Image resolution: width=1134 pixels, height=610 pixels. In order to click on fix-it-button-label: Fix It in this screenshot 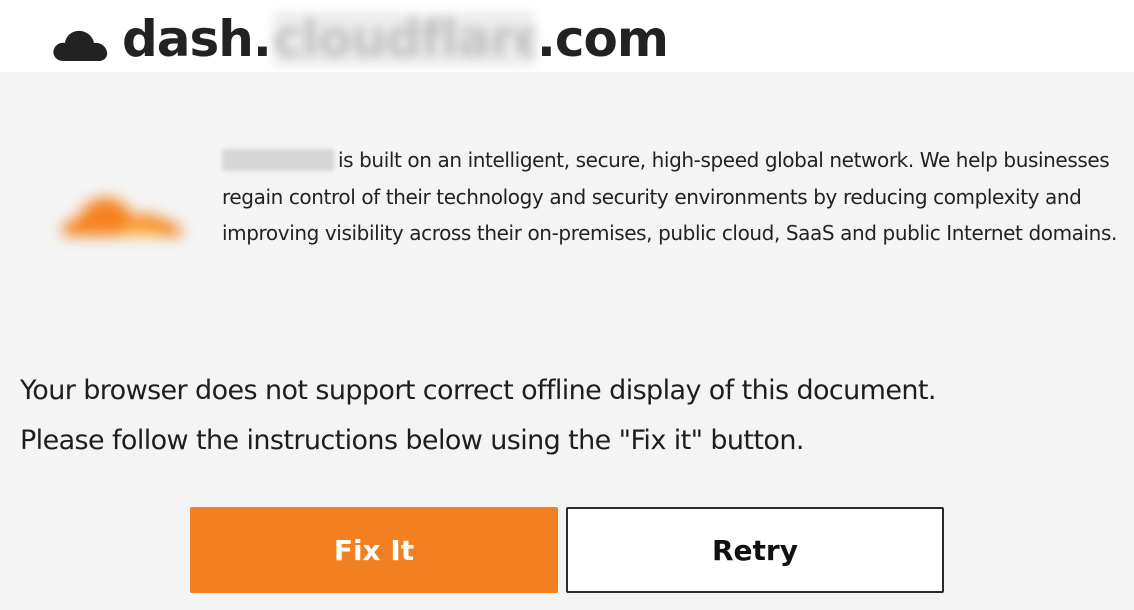, I will do `click(374, 550)`.